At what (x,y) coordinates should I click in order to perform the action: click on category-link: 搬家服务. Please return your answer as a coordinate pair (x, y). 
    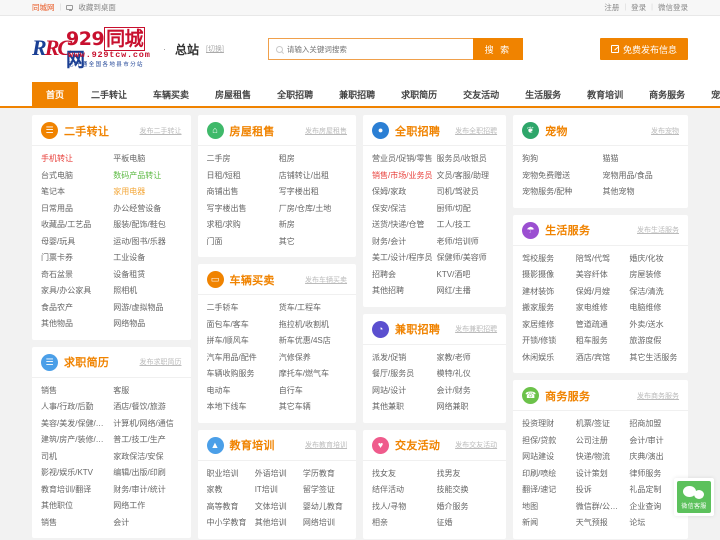
    Looking at the image, I should click on (547, 308).